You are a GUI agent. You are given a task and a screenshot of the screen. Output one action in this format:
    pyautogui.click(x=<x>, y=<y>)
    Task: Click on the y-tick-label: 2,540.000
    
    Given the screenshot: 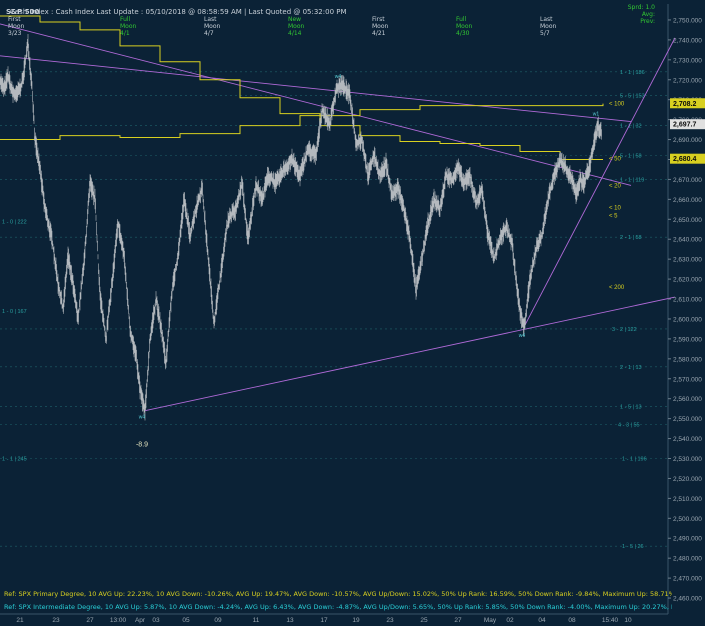 What is the action you would take?
    pyautogui.click(x=687, y=439)
    